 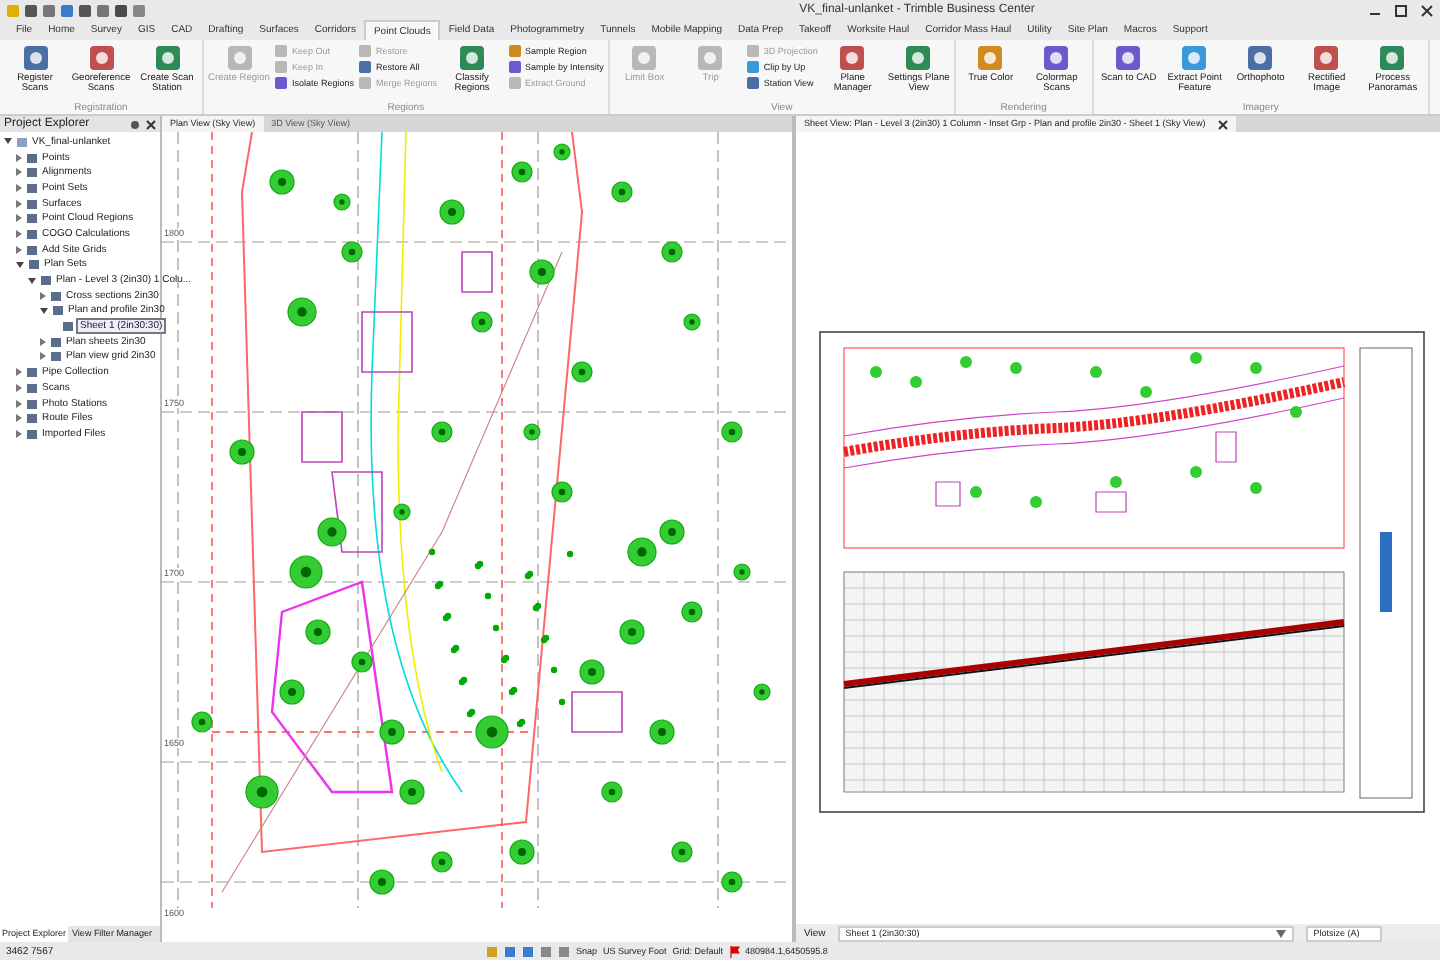 What do you see at coordinates (22, 141) in the screenshot?
I see `project-icon` at bounding box center [22, 141].